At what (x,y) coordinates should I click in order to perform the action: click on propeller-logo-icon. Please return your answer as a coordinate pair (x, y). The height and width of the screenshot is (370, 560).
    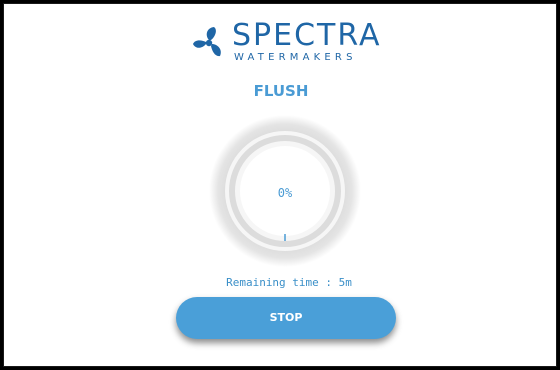
    Looking at the image, I should click on (207, 42).